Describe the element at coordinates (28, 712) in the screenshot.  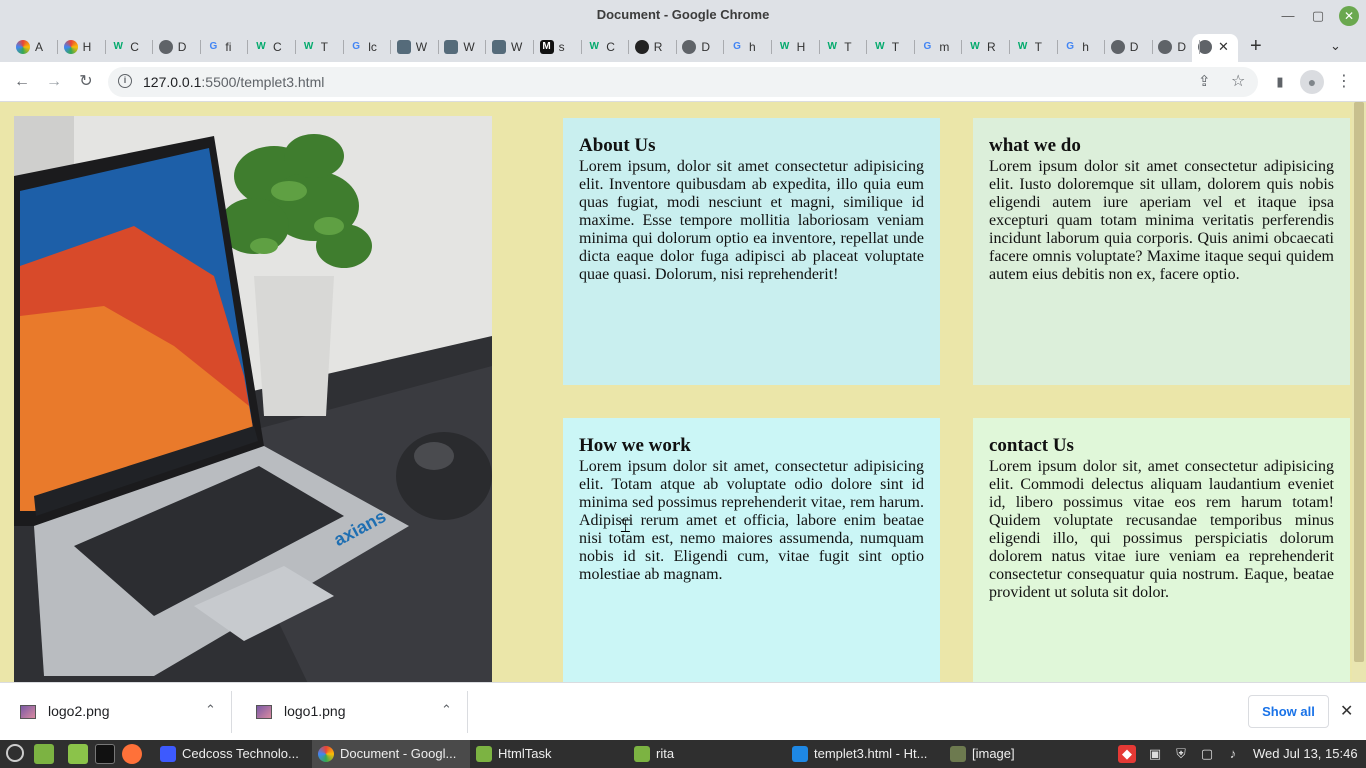
I see `image-file-icon` at that location.